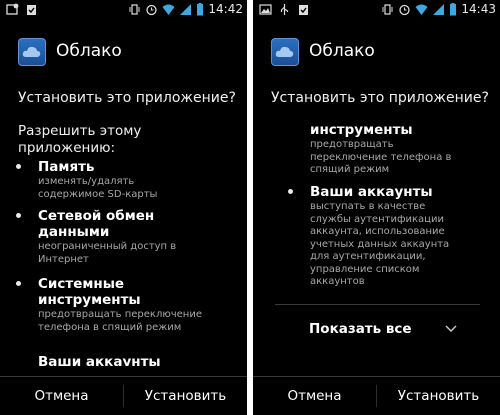 The width and height of the screenshot is (500, 415). I want to click on list-divider, so click(377, 304).